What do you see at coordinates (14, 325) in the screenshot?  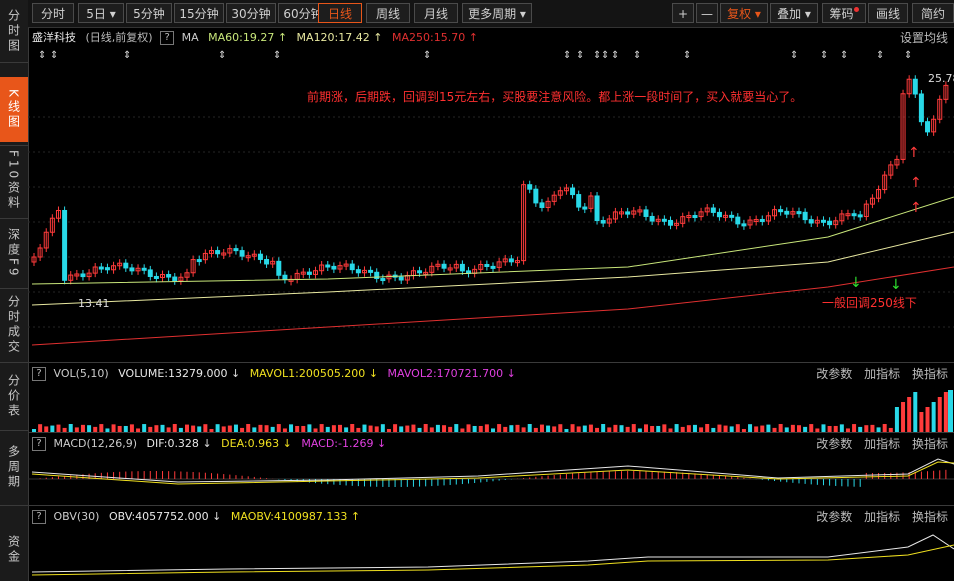 I see `sidebar-item-trades: 分时成交` at bounding box center [14, 325].